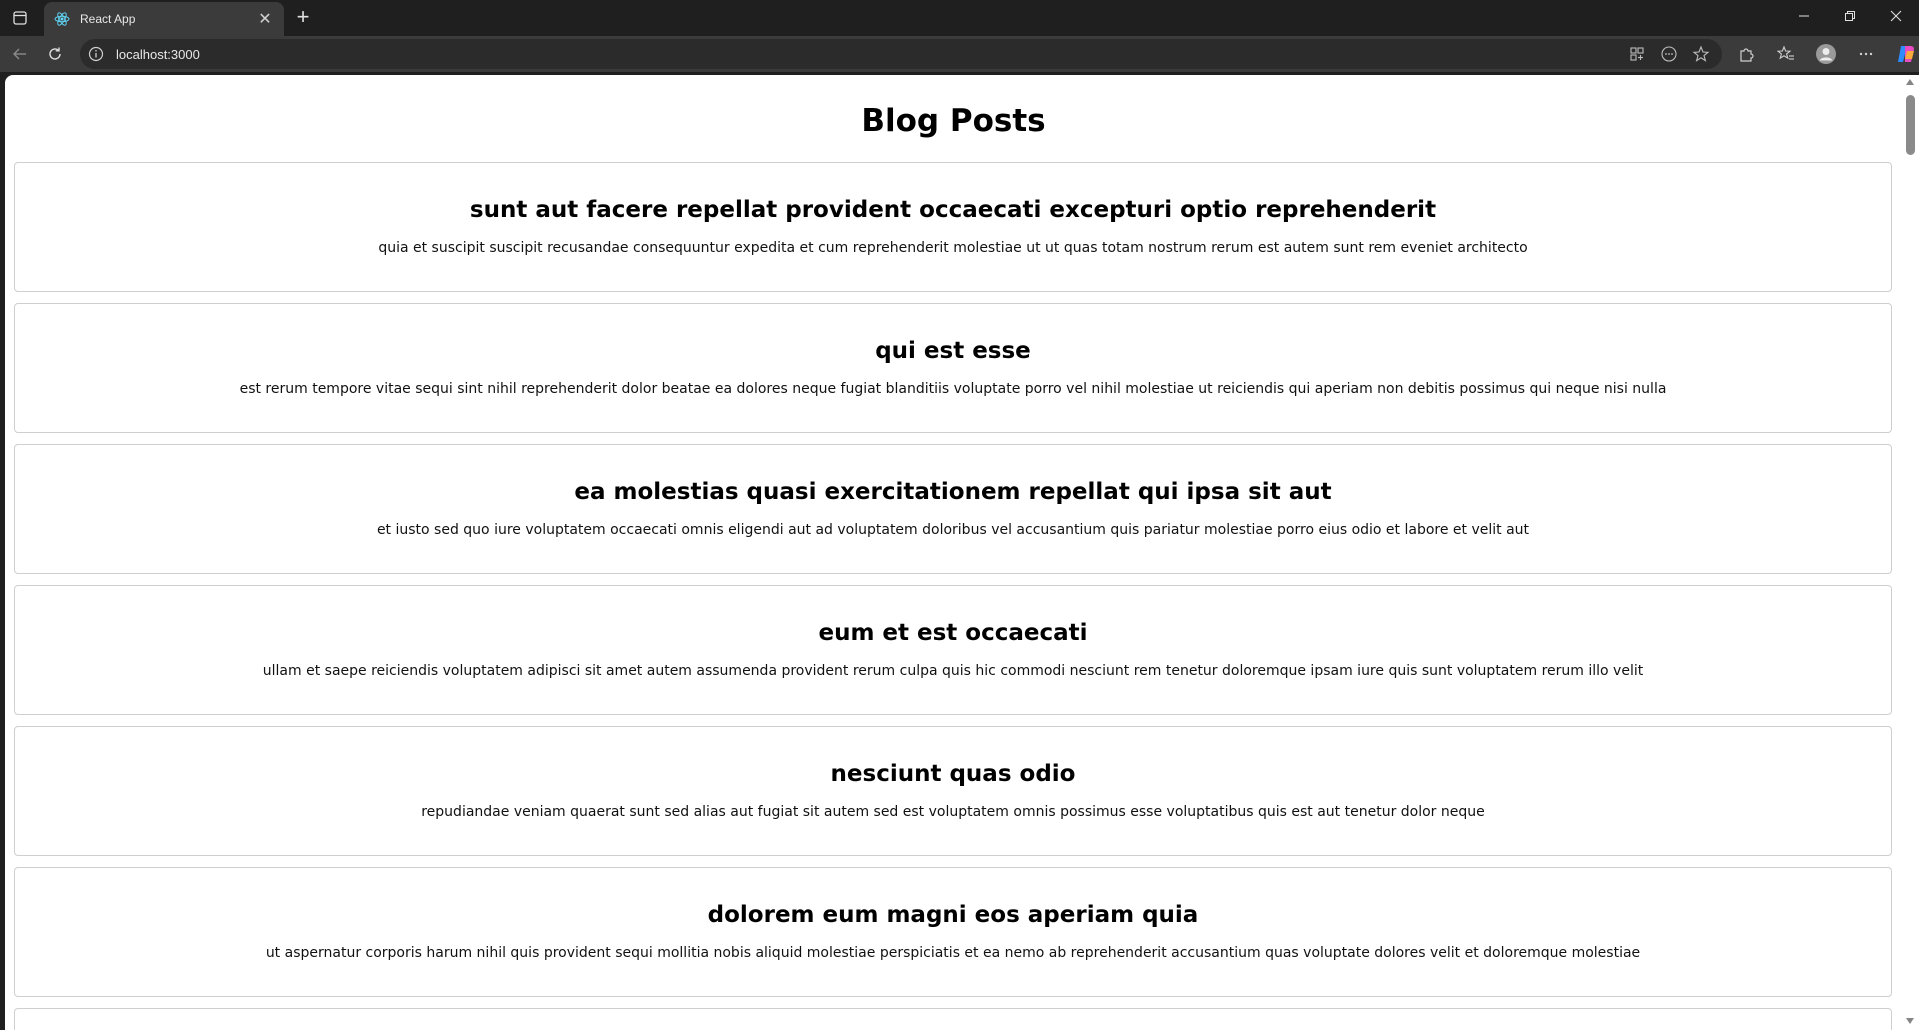 Image resolution: width=1919 pixels, height=1030 pixels. Describe the element at coordinates (1637, 54) in the screenshot. I see `app-available-icon` at that location.